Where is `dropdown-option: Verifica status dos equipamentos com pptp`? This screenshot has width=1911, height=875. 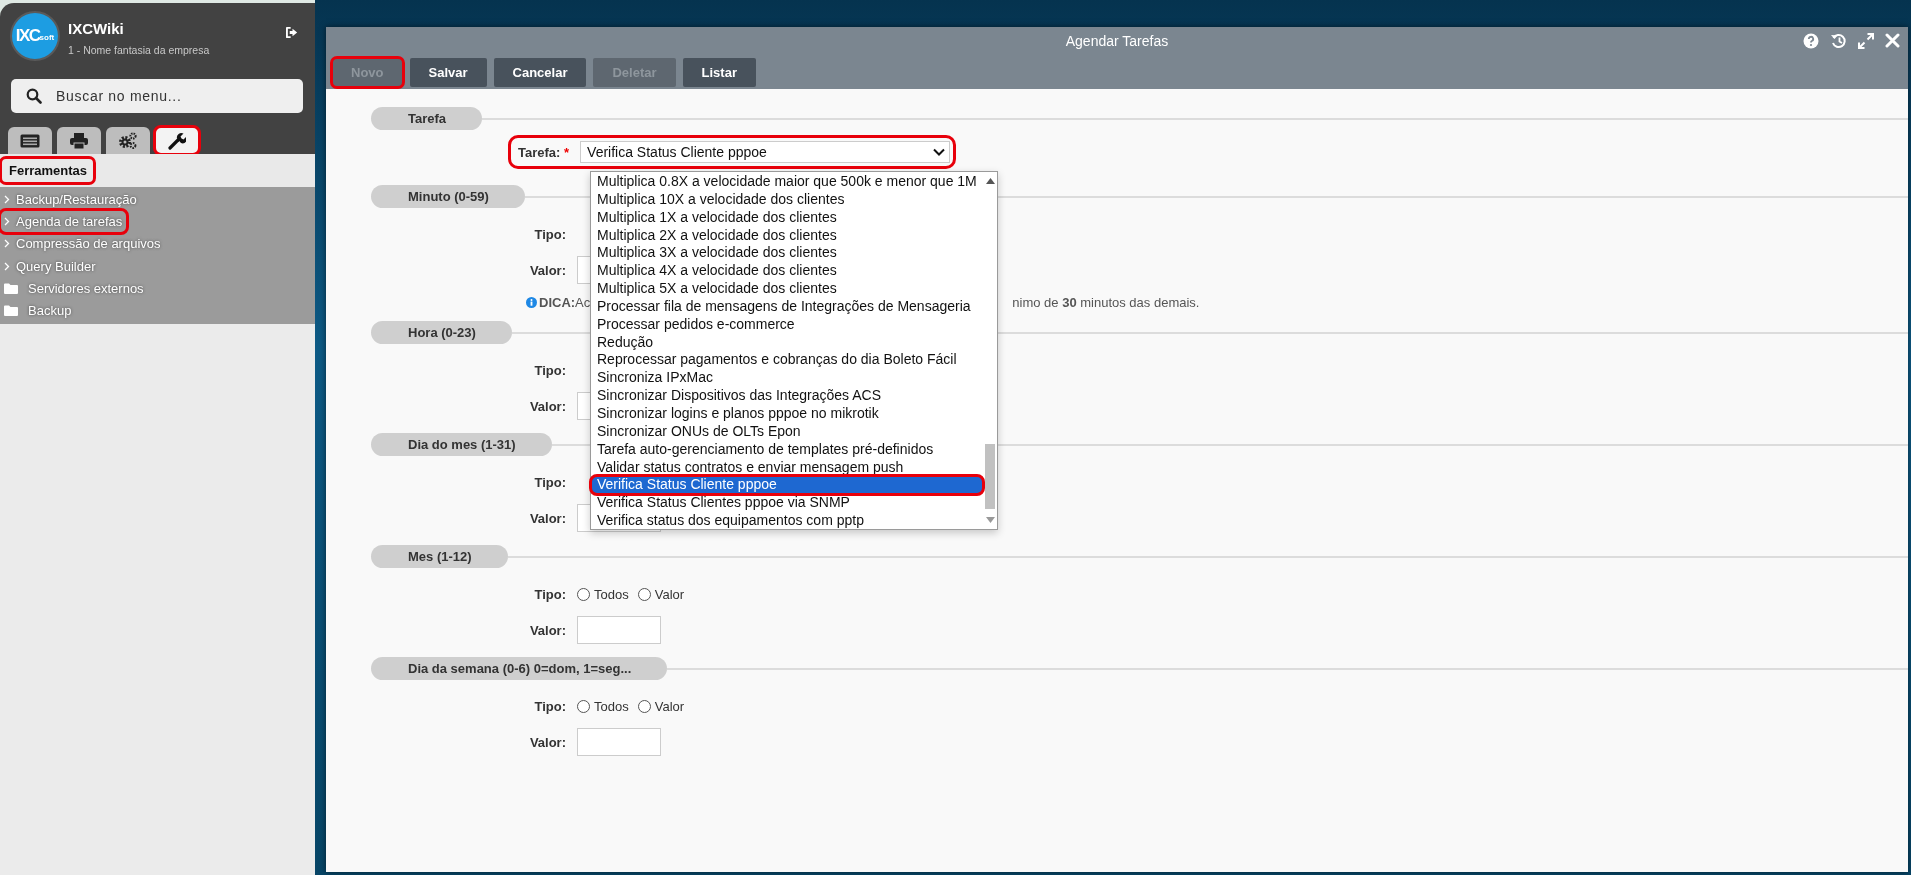 dropdown-option: Verifica status dos equipamentos com pptp is located at coordinates (787, 521).